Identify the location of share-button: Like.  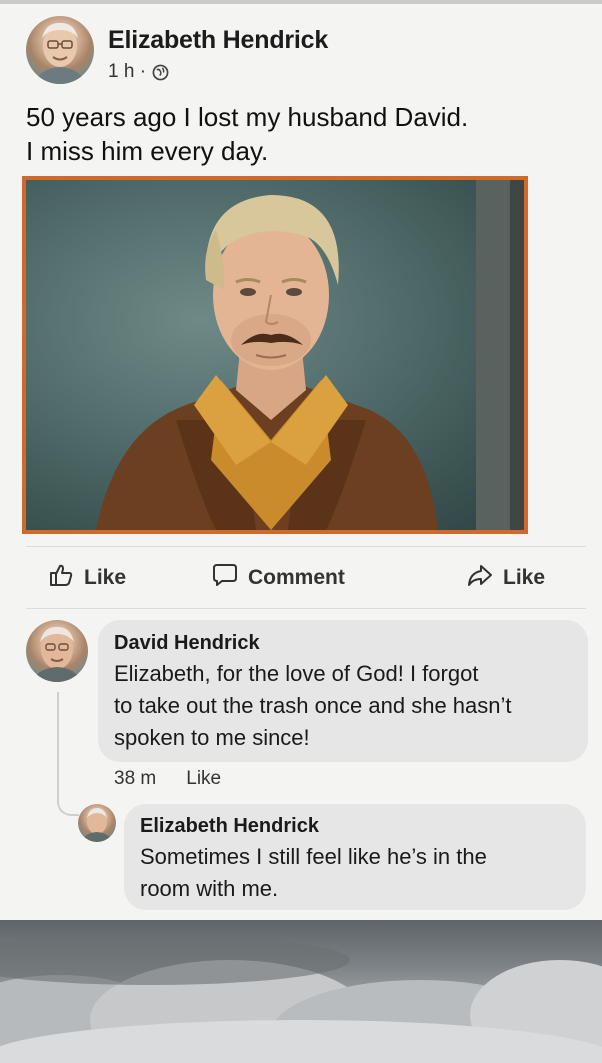
(506, 578).